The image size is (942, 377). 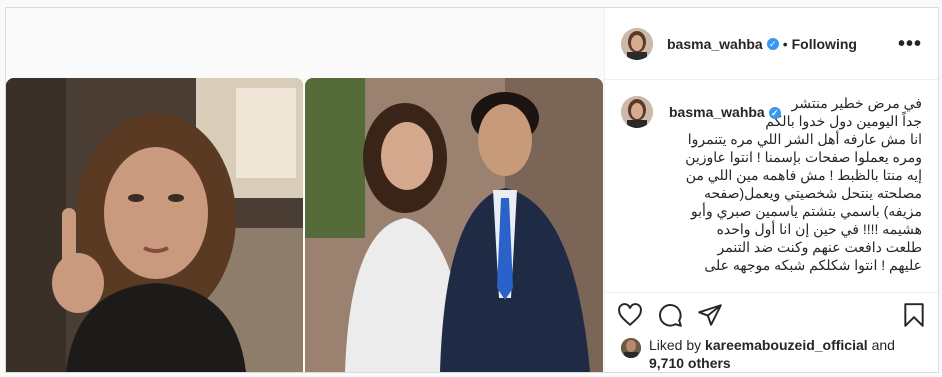 I want to click on action-bar, so click(x=771, y=314).